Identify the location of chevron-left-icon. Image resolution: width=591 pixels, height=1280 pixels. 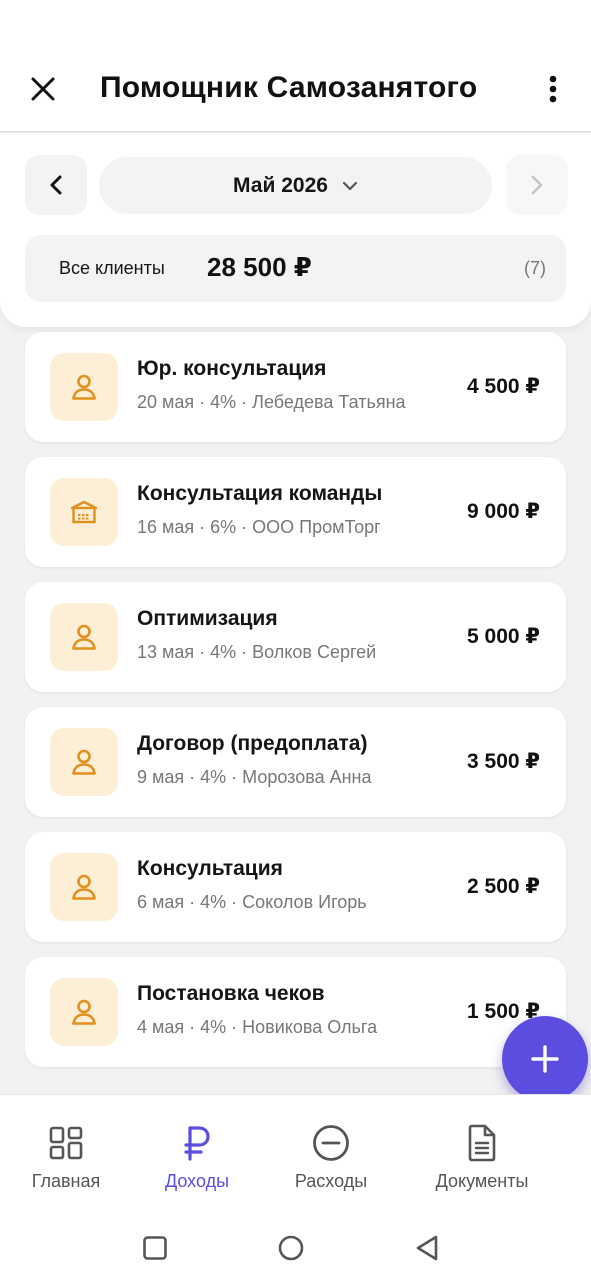
(56, 185).